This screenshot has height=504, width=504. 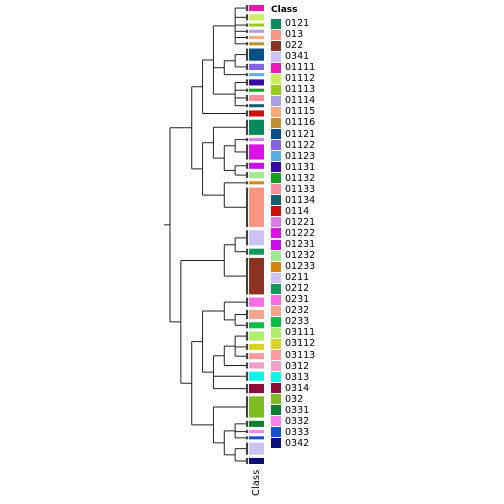 I want to click on legend-item: 0231, so click(x=290, y=299).